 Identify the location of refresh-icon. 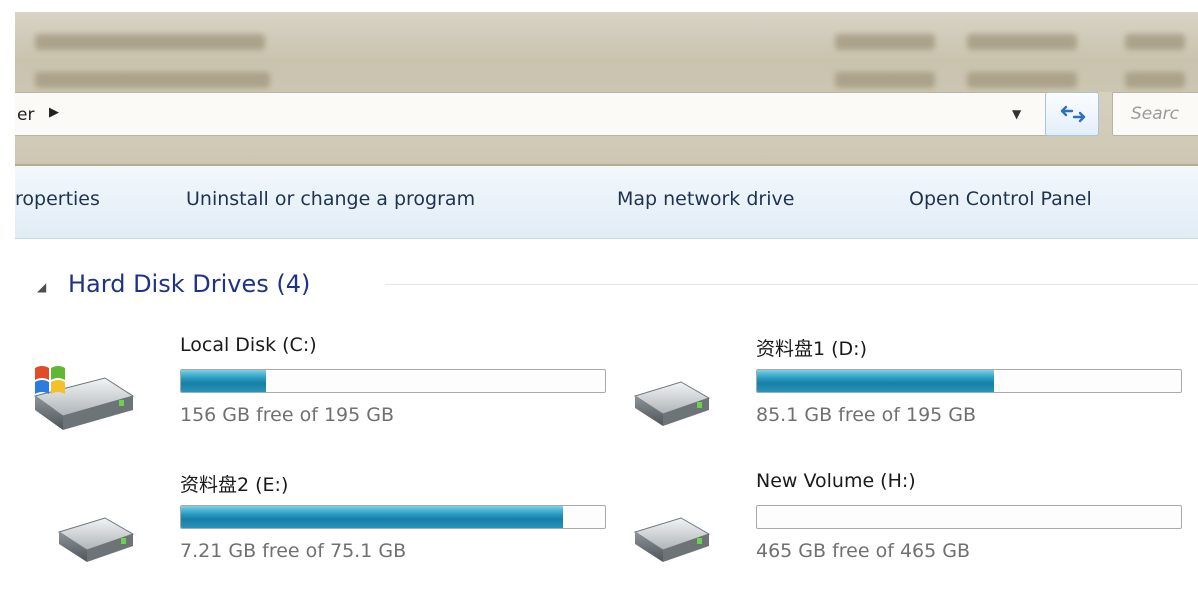
(1073, 114).